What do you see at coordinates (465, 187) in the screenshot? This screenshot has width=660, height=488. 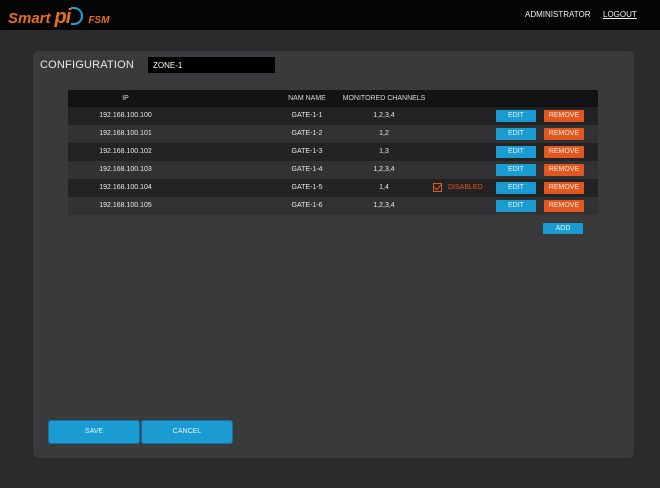 I see `disabled-label: DISABLED` at bounding box center [465, 187].